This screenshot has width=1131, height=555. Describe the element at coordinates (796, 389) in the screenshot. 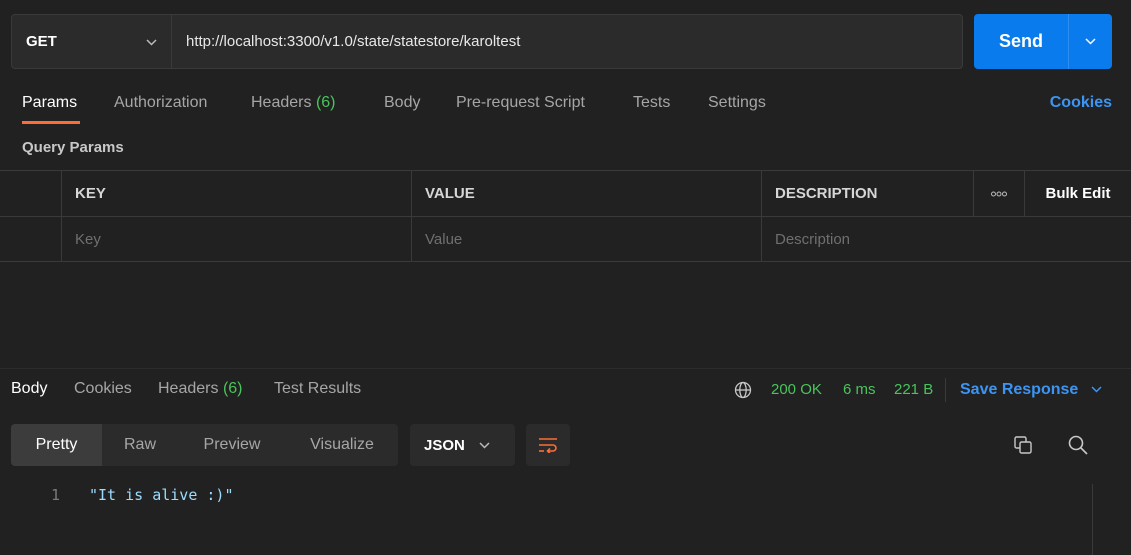

I see `status-code: 200 OK` at that location.